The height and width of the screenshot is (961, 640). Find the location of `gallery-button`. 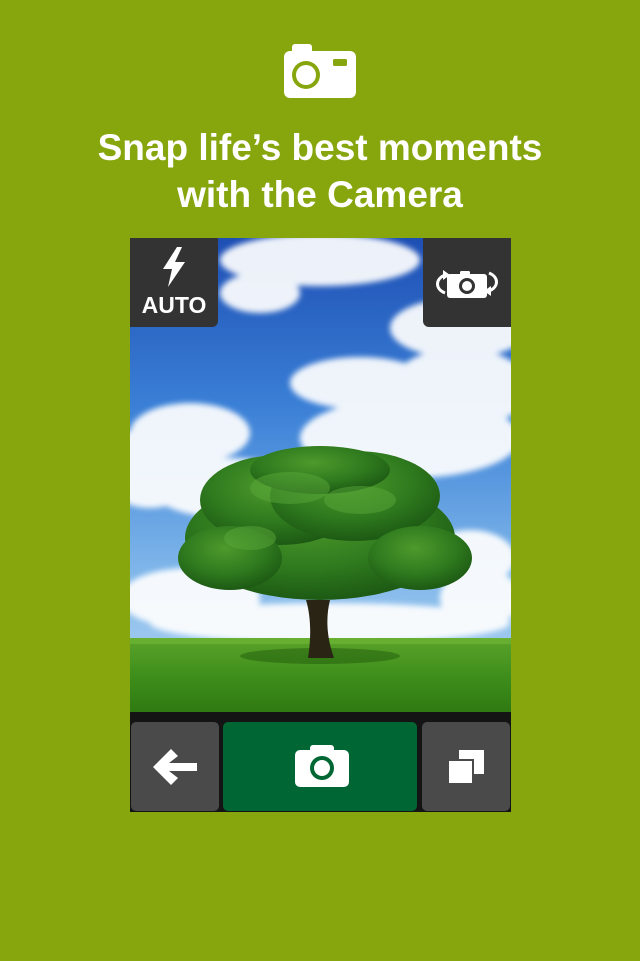

gallery-button is located at coordinates (466, 766).